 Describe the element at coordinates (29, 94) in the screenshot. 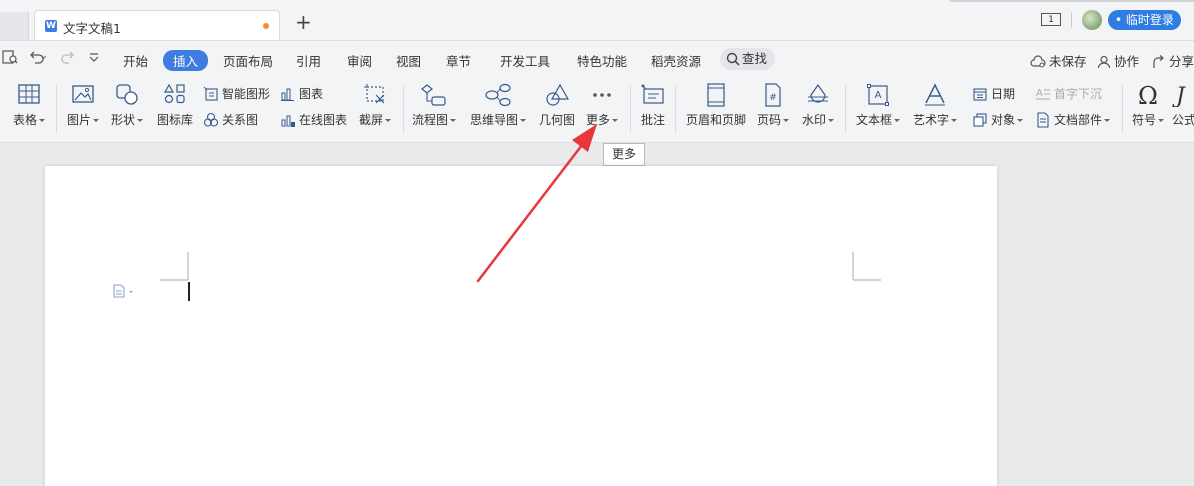

I see `table-icon` at that location.